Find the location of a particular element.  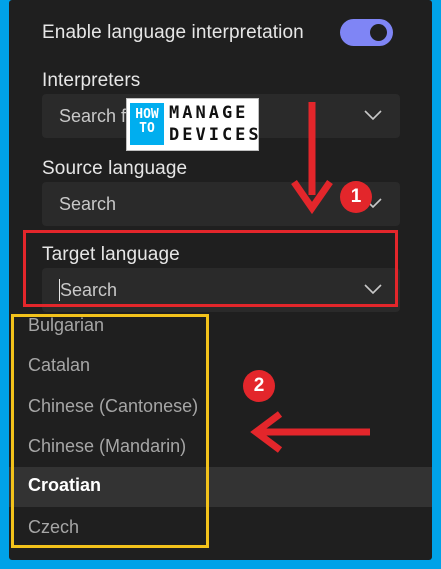

howto-manage-devices-logo: HOW TO MANAGE DEVICES is located at coordinates (192, 124).